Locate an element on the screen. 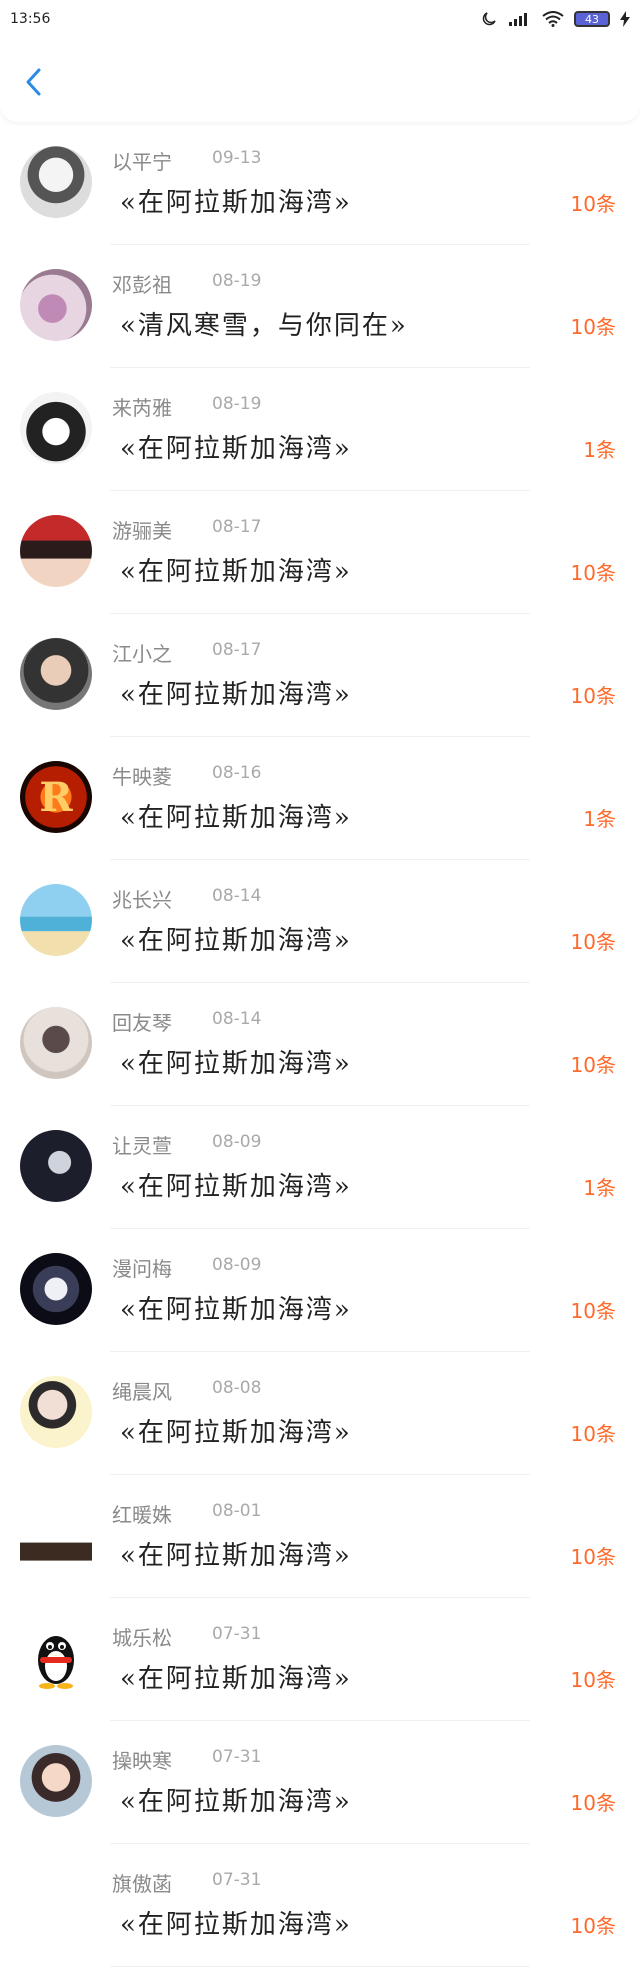 This screenshot has height=1974, width=640. back-button is located at coordinates (34, 84).